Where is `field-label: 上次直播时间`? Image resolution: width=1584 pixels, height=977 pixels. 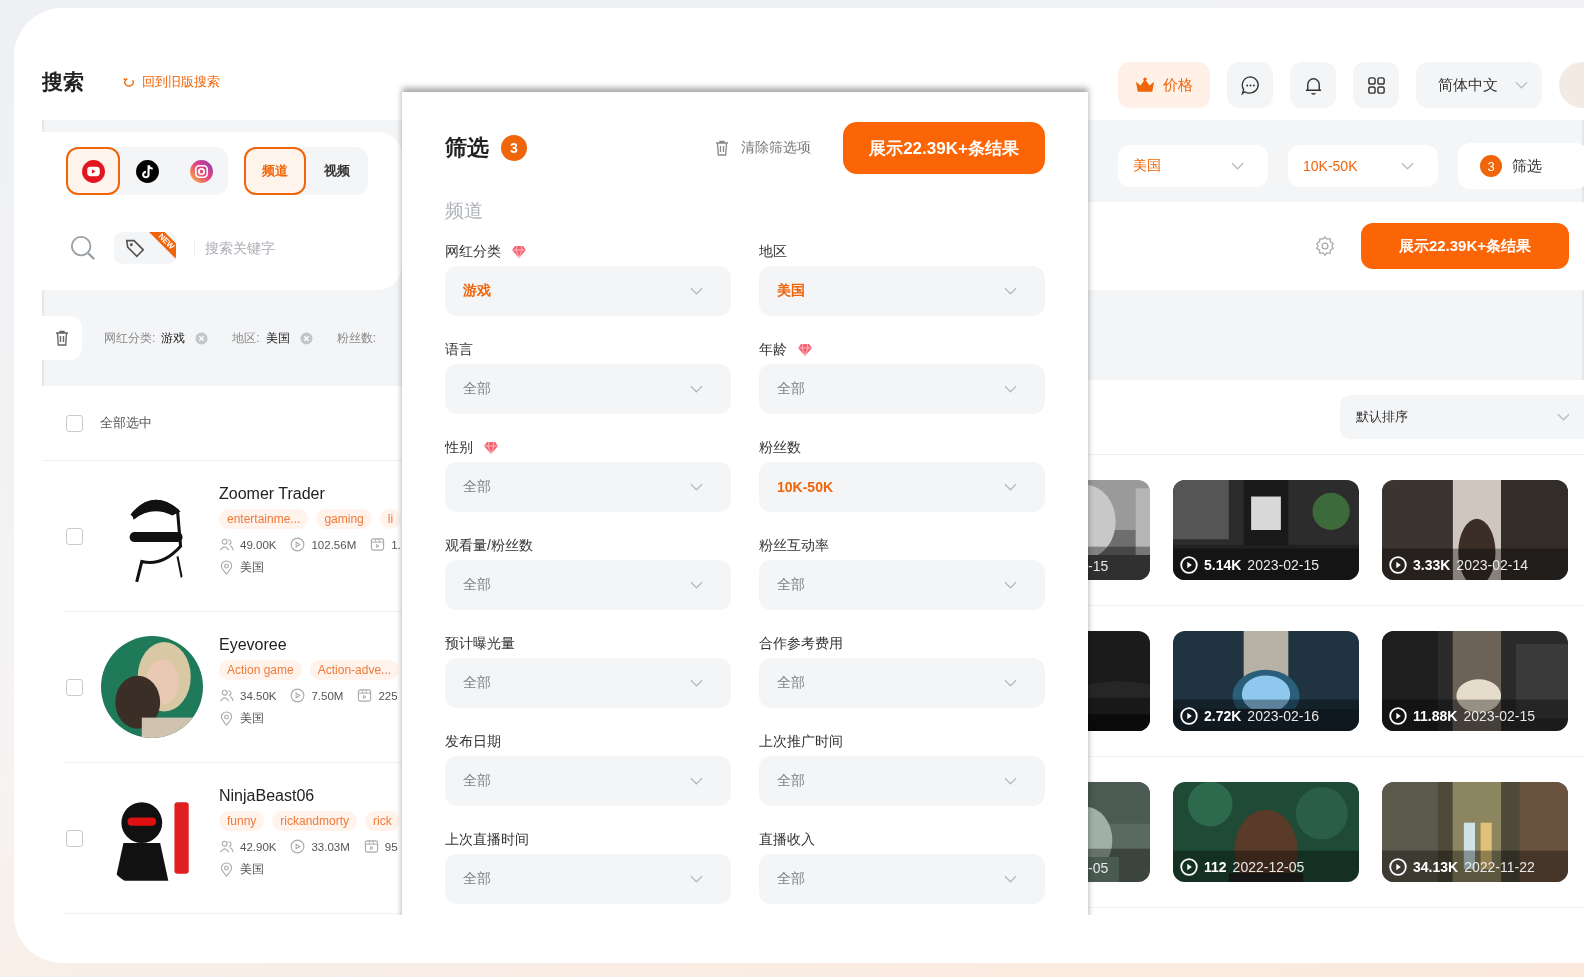
field-label: 上次直播时间 is located at coordinates (487, 840).